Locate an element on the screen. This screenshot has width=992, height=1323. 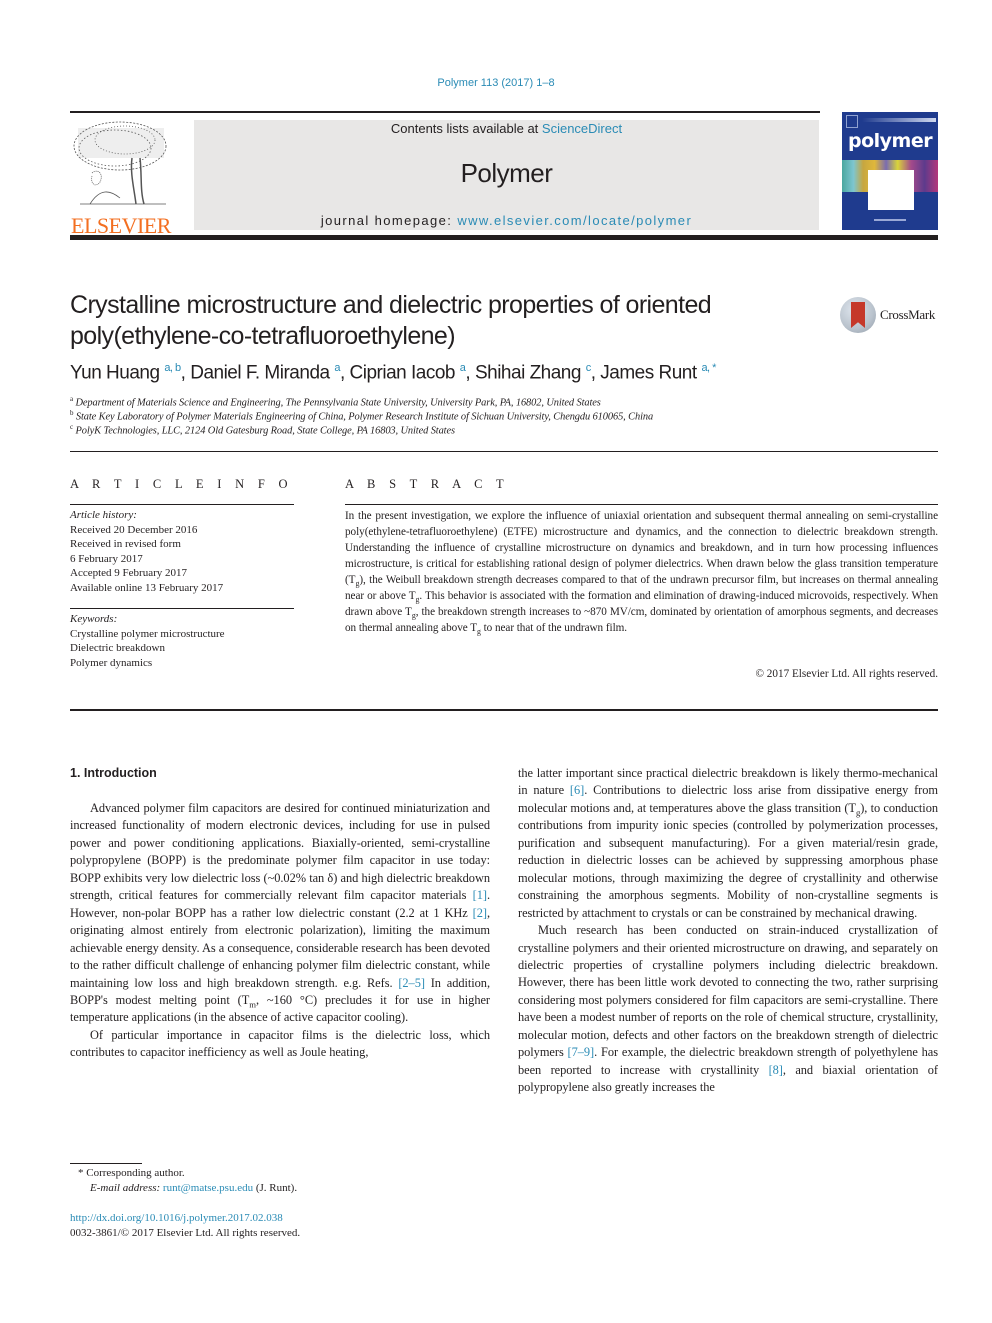
cover-publisher-badge is located at coordinates (852, 121).